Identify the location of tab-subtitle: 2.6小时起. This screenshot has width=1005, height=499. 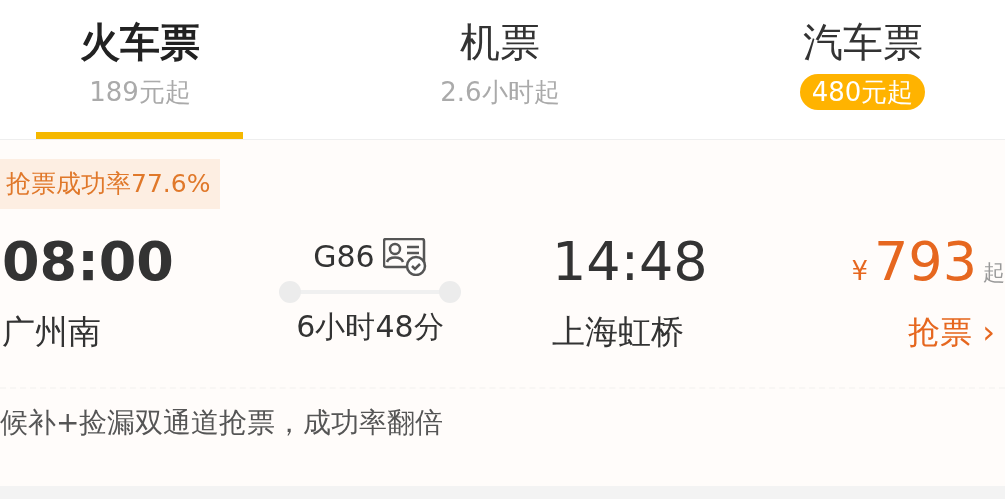
(500, 92).